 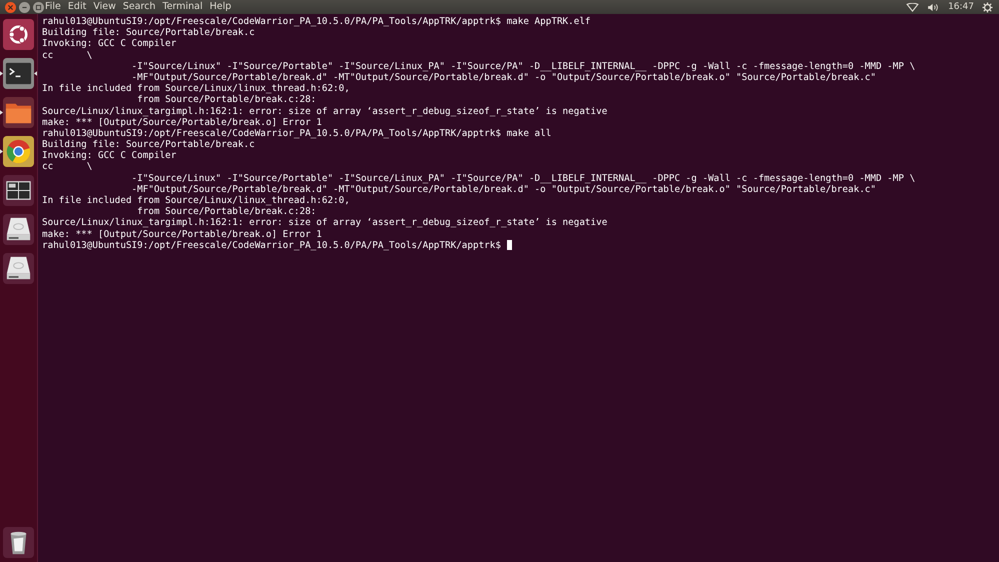 I want to click on wifi-icon, so click(x=913, y=7).